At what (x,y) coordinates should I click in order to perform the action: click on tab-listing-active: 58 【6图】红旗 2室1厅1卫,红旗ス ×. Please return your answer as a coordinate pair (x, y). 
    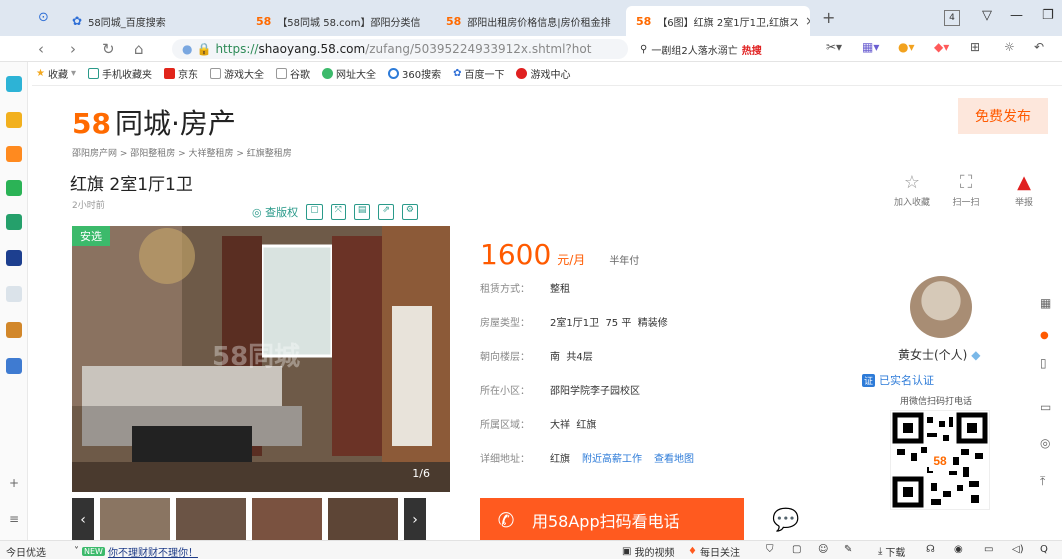
    Looking at the image, I should click on (718, 21).